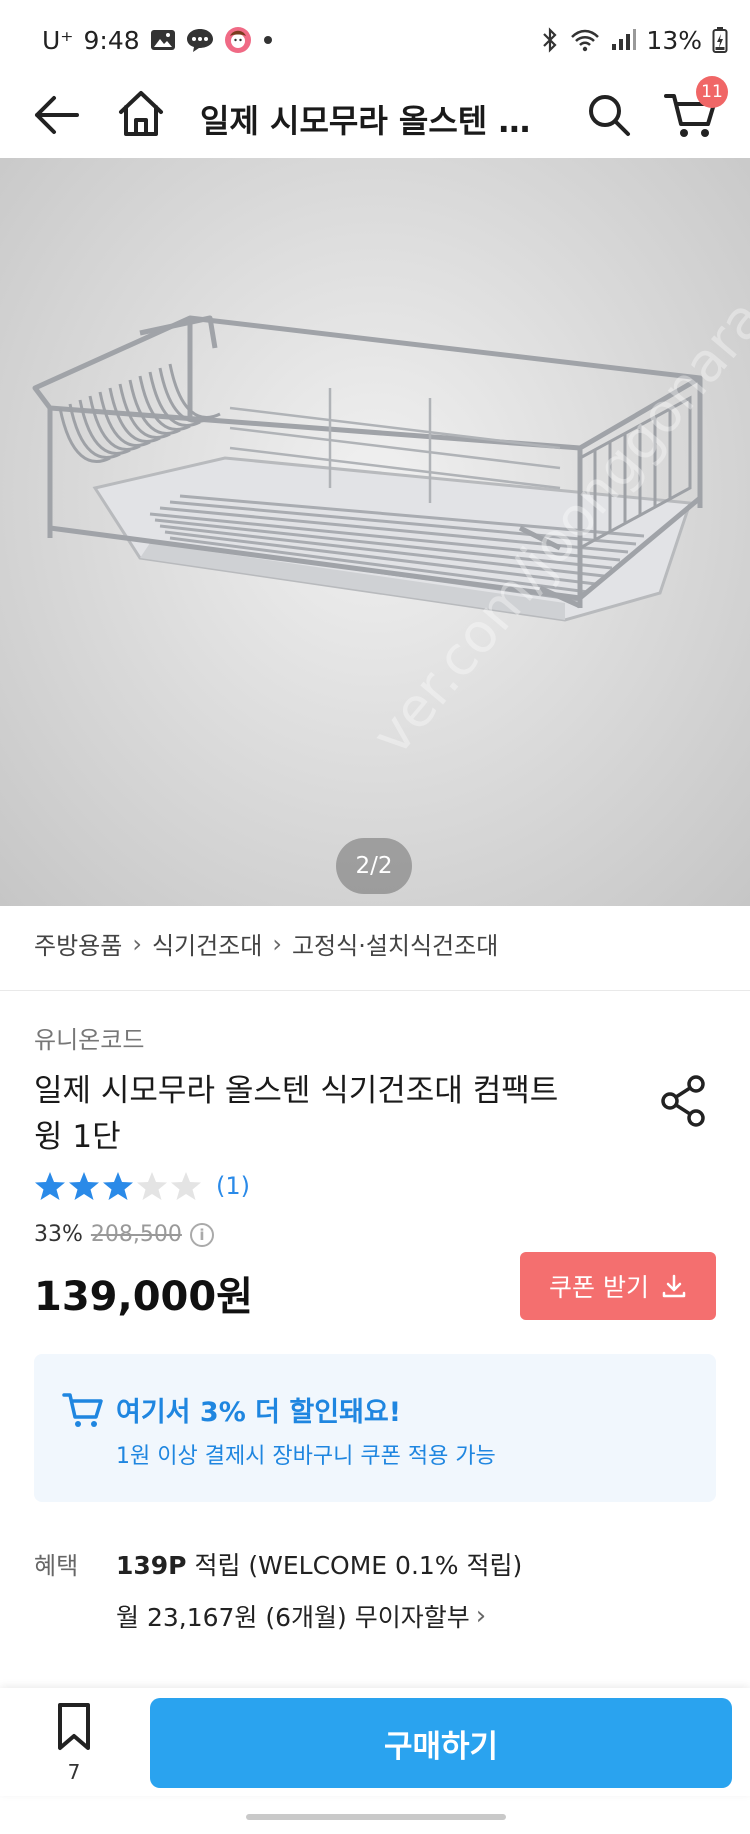  What do you see at coordinates (111, 40) in the screenshot?
I see `clock: 9:48` at bounding box center [111, 40].